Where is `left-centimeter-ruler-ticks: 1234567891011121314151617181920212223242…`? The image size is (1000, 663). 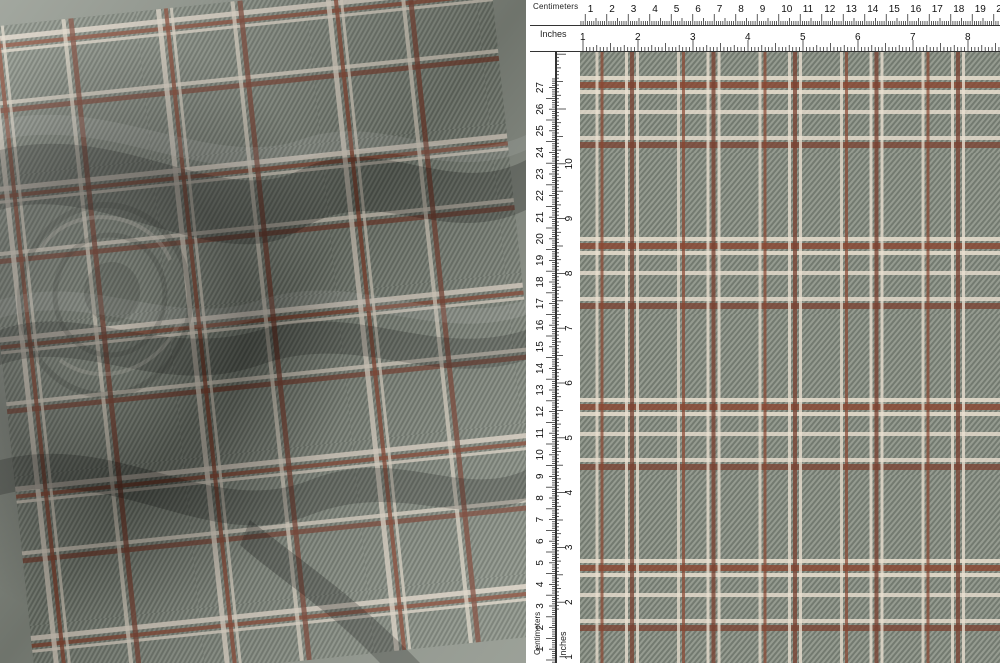 left-centimeter-ruler-ticks: 1234567891011121314151617181920212223242… is located at coordinates (545, 357).